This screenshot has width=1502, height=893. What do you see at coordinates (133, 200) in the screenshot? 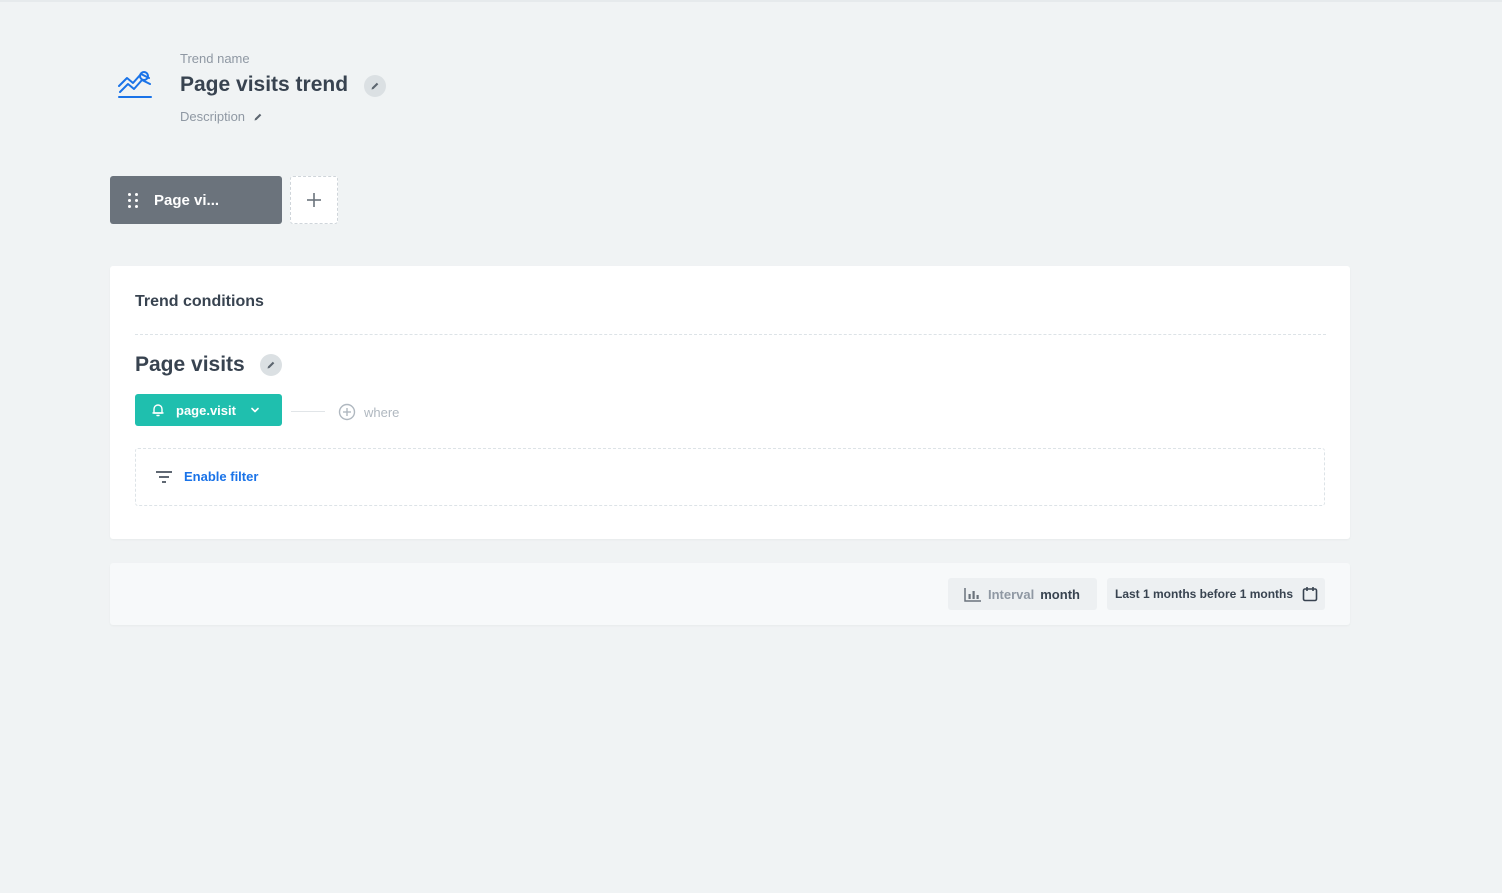
I see `drag-handle-icon` at bounding box center [133, 200].